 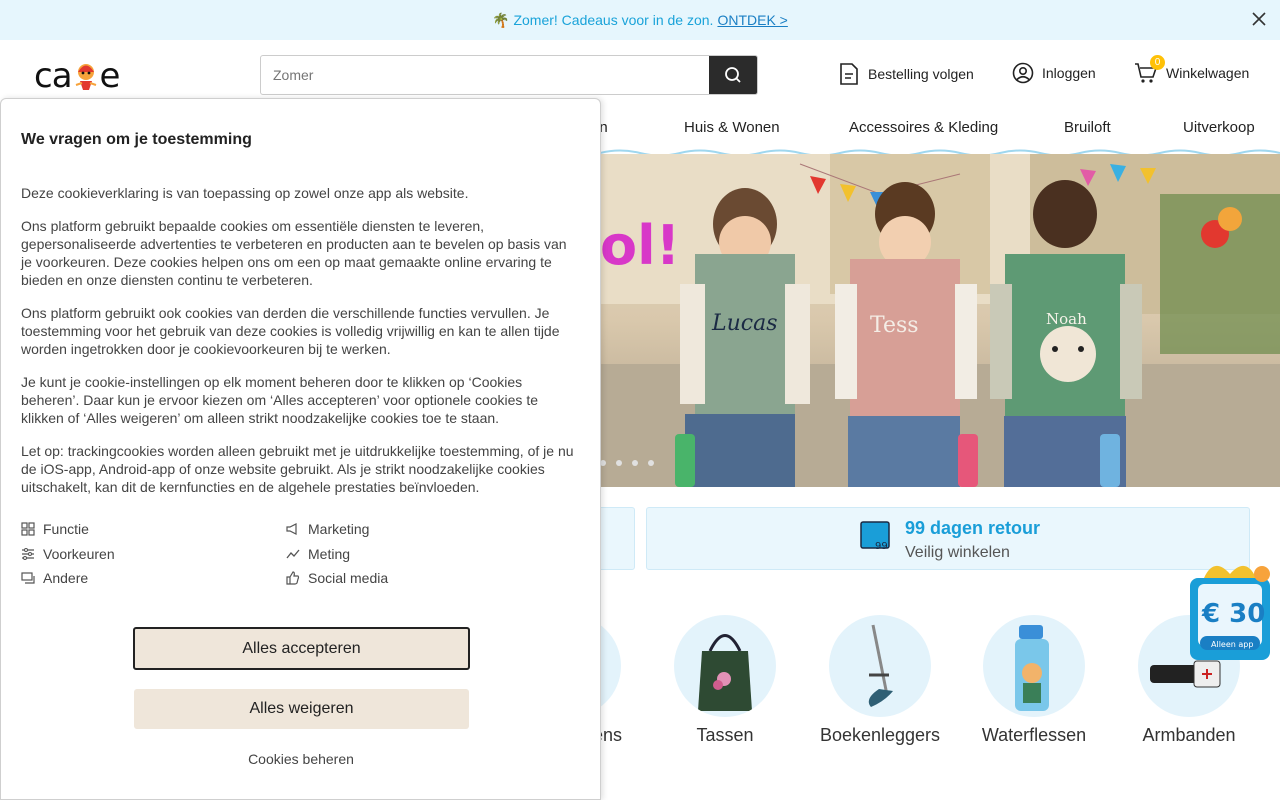 I want to click on cookie-category-marketing: Marketing, so click(x=327, y=529).